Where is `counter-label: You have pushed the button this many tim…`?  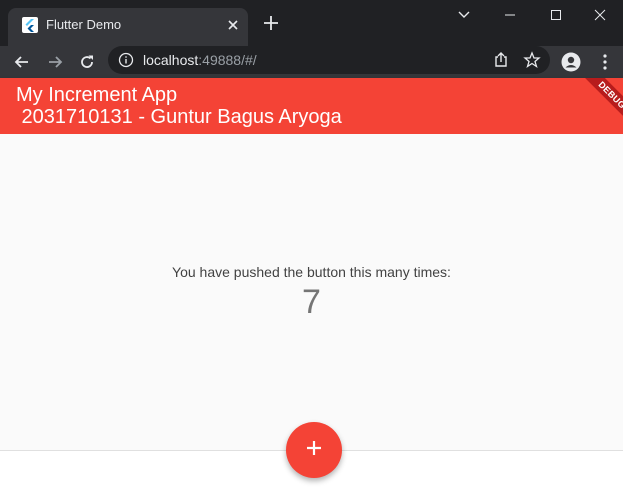 counter-label: You have pushed the button this many tim… is located at coordinates (311, 272).